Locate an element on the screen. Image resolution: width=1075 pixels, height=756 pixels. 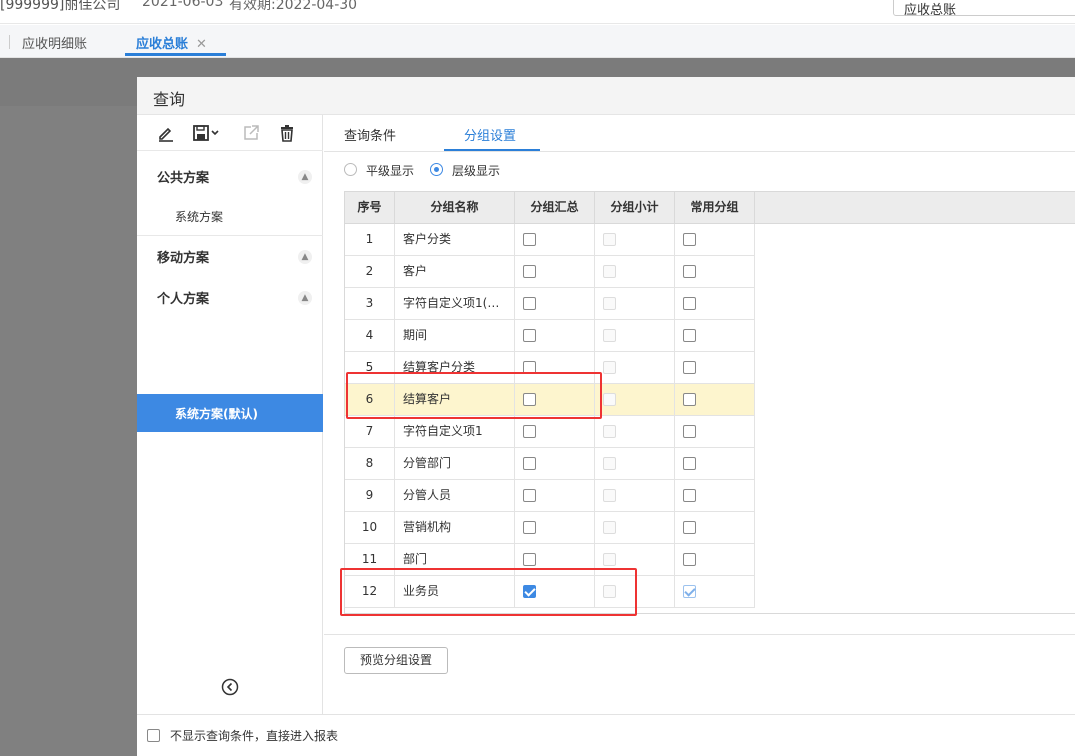
table-row: 4 期间 is located at coordinates (550, 336).